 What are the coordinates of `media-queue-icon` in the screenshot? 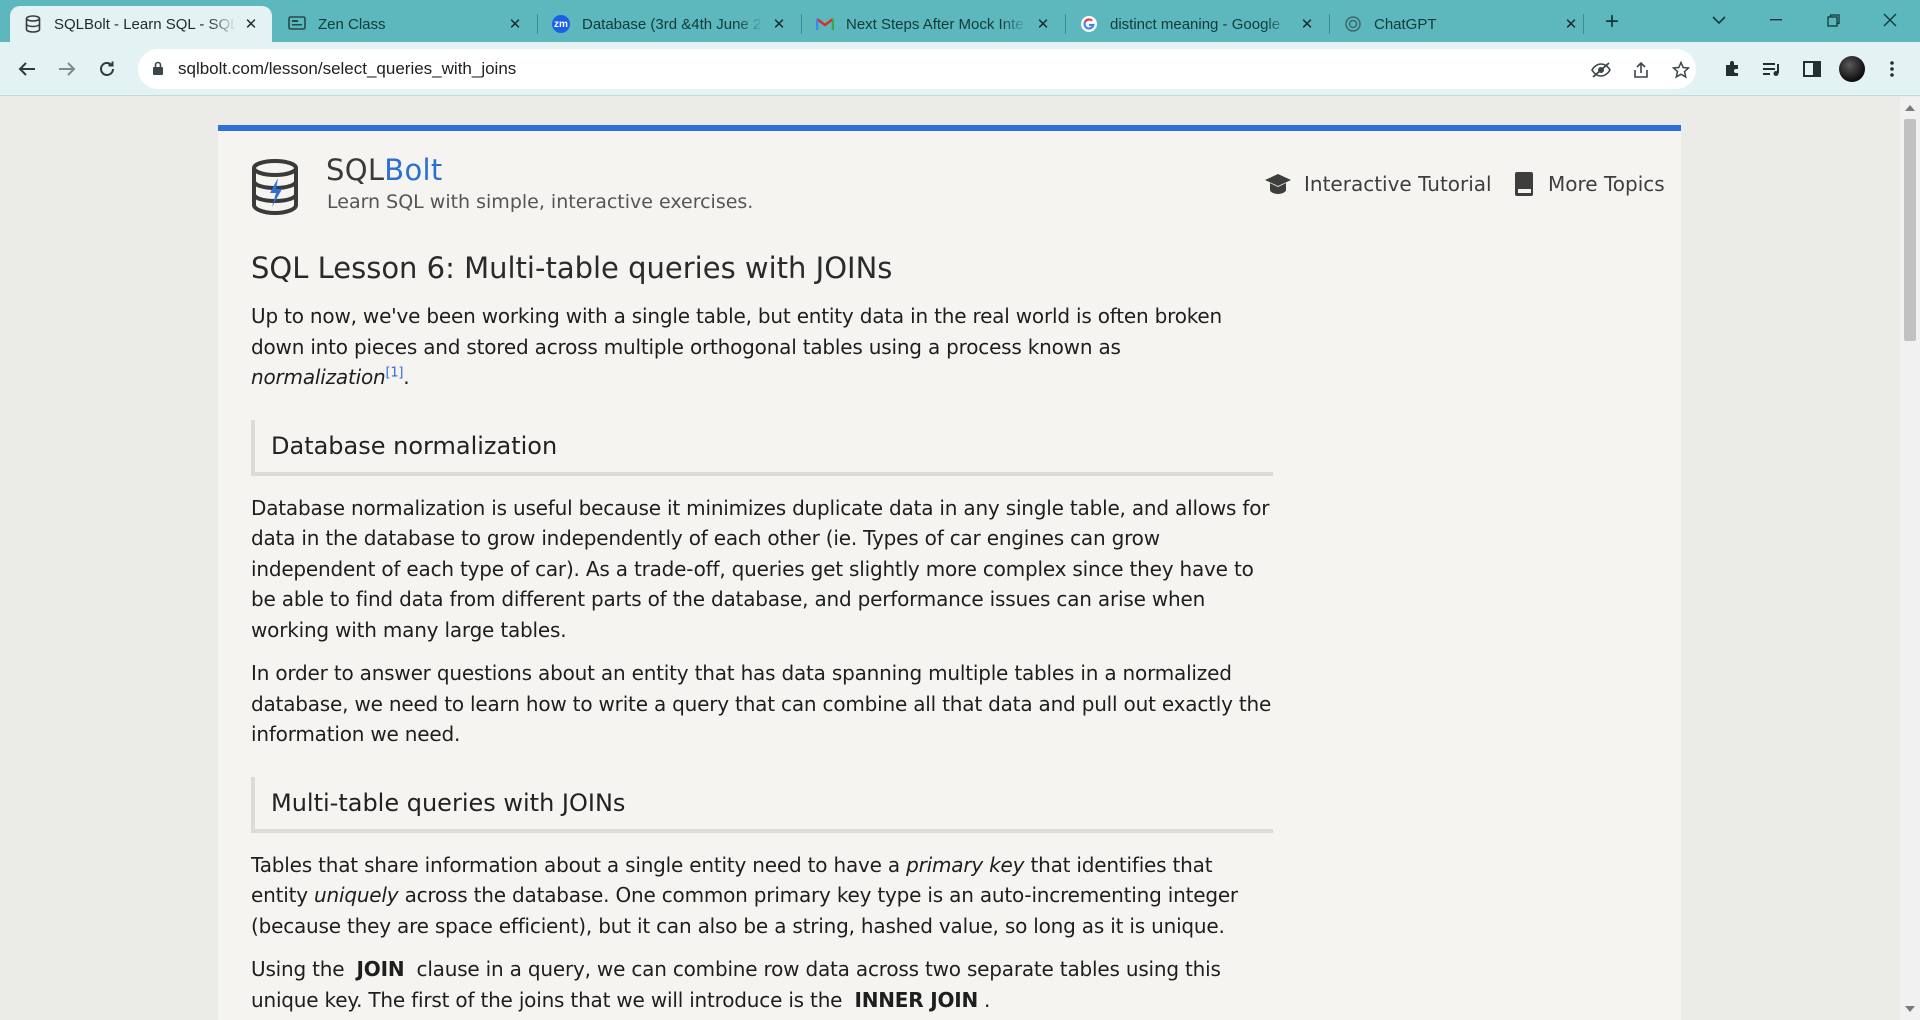 It's located at (1772, 69).